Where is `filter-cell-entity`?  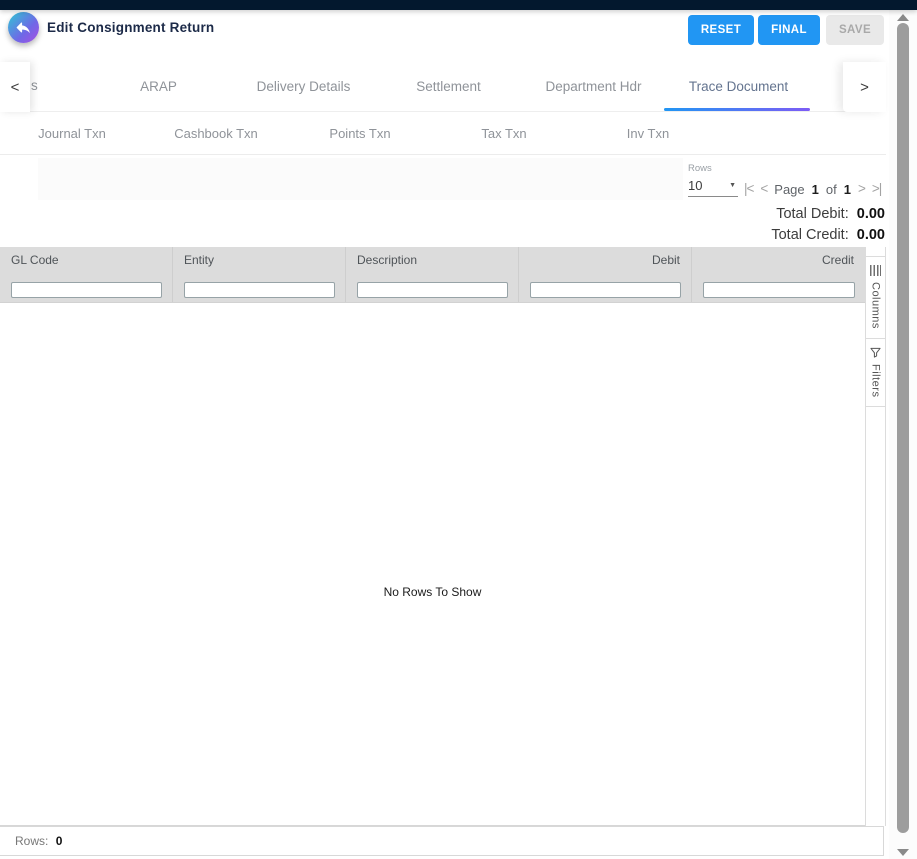
filter-cell-entity is located at coordinates (259, 288).